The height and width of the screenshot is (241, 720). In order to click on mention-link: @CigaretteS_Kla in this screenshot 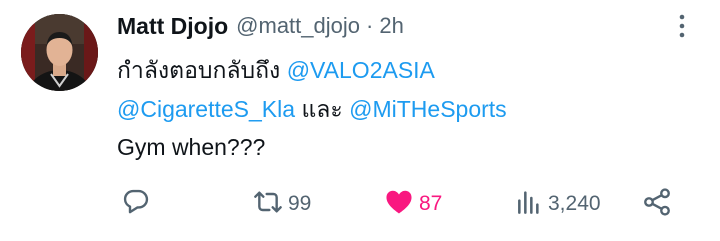, I will do `click(206, 109)`.